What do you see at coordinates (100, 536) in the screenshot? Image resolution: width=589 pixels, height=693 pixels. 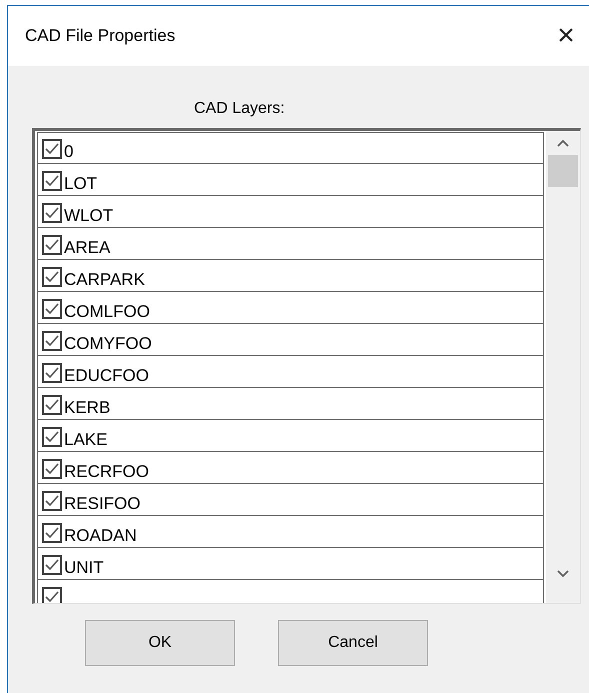 I see `layer-name: ROADAN` at bounding box center [100, 536].